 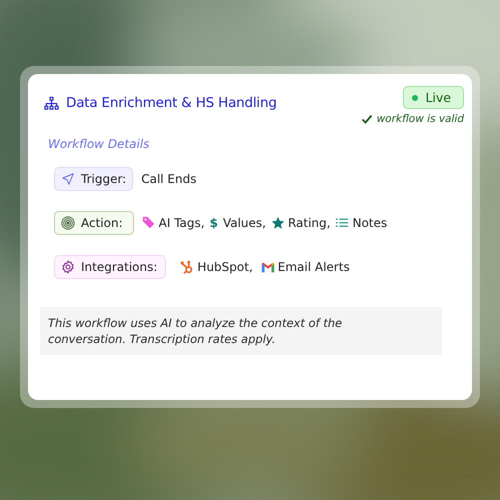 What do you see at coordinates (187, 267) in the screenshot?
I see `sprocket-icon` at bounding box center [187, 267].